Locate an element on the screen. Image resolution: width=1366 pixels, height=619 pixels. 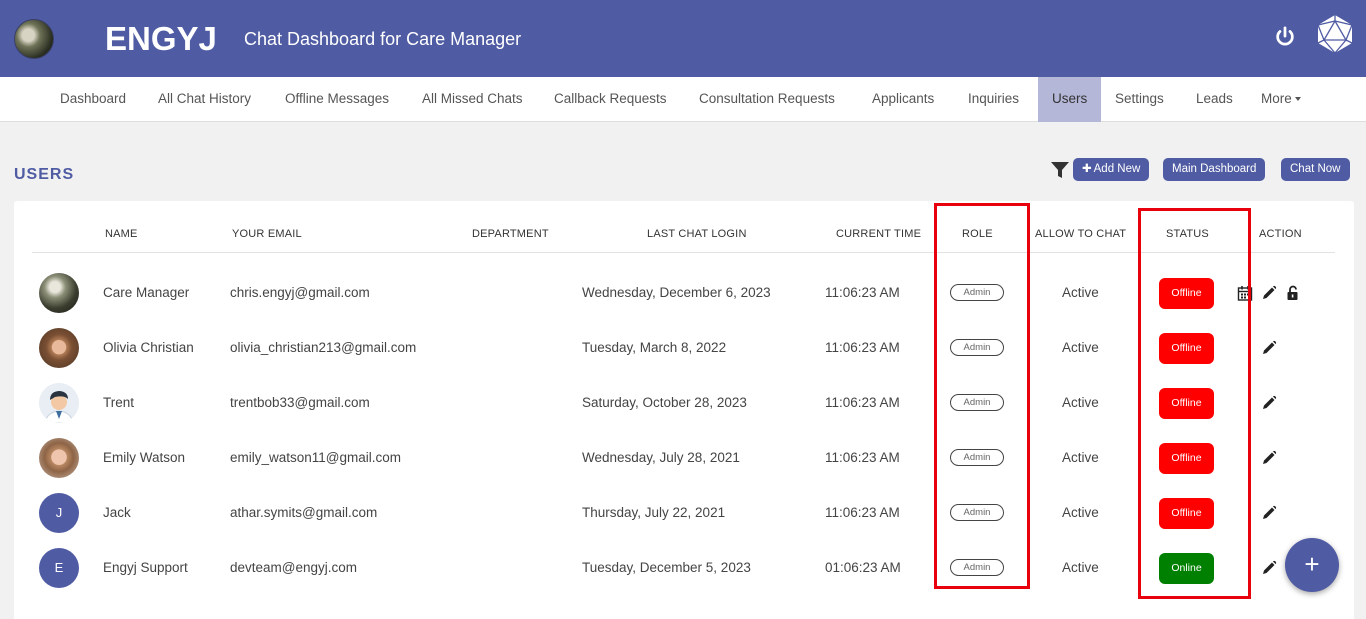
user-name: Care Manager is located at coordinates (146, 292).